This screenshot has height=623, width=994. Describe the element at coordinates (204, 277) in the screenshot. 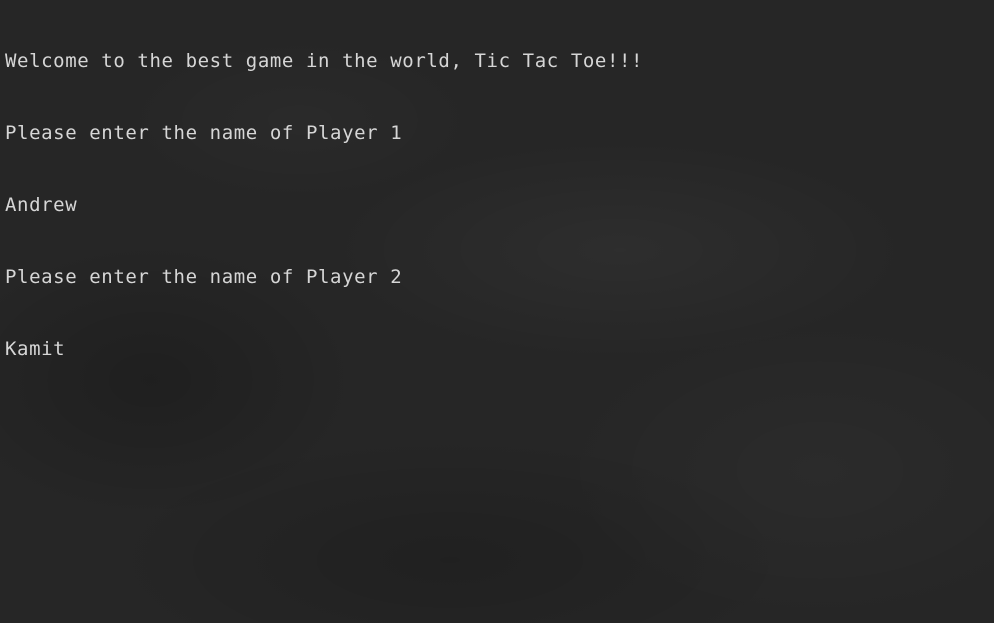

I see `player2-prompt: Please enter the name of Player 2` at that location.